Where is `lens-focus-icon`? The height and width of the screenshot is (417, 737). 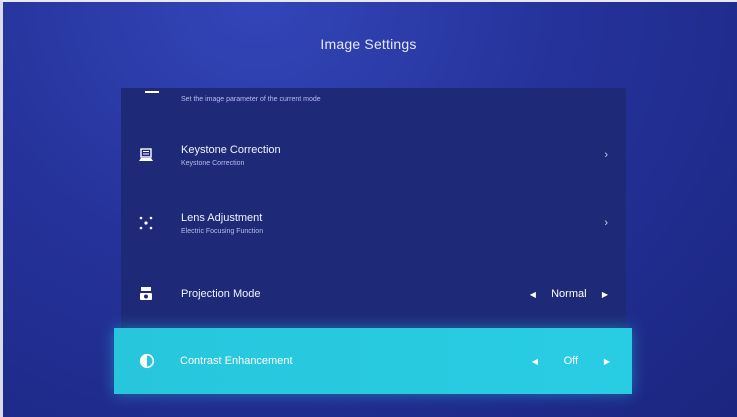 lens-focus-icon is located at coordinates (146, 223).